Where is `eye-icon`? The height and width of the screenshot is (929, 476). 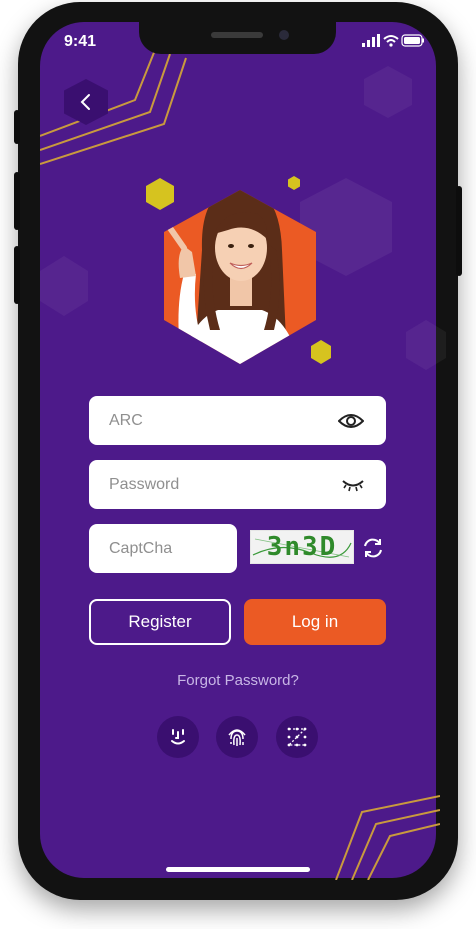 eye-icon is located at coordinates (351, 421).